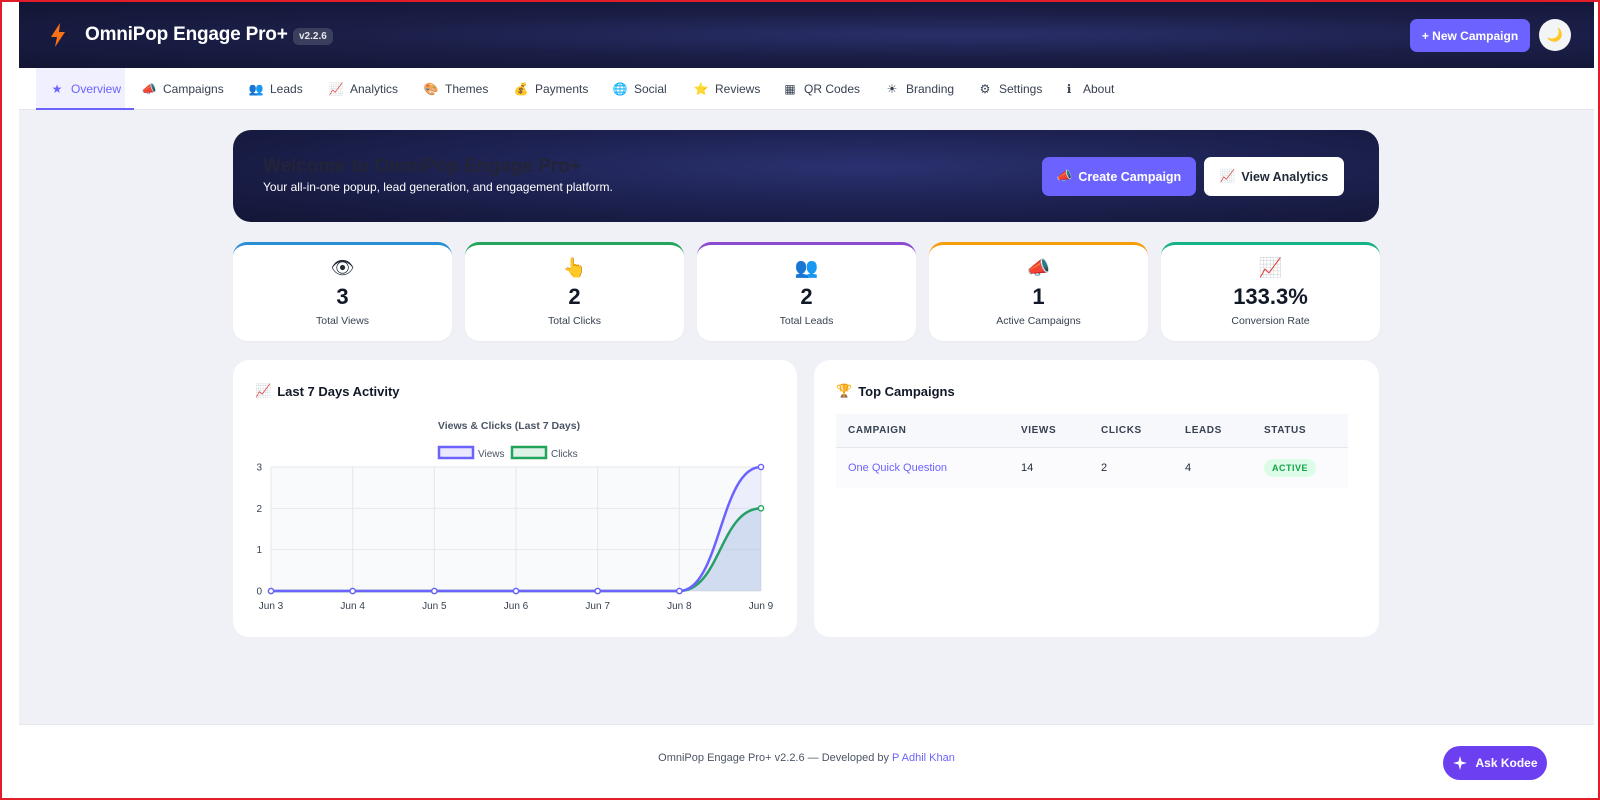 The height and width of the screenshot is (800, 1600). I want to click on tab-settings: ⚙ Settings, so click(1010, 89).